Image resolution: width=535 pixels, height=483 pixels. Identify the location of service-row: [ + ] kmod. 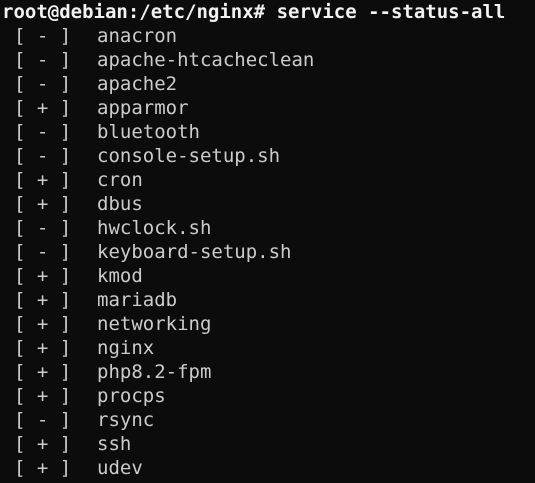
(267, 276).